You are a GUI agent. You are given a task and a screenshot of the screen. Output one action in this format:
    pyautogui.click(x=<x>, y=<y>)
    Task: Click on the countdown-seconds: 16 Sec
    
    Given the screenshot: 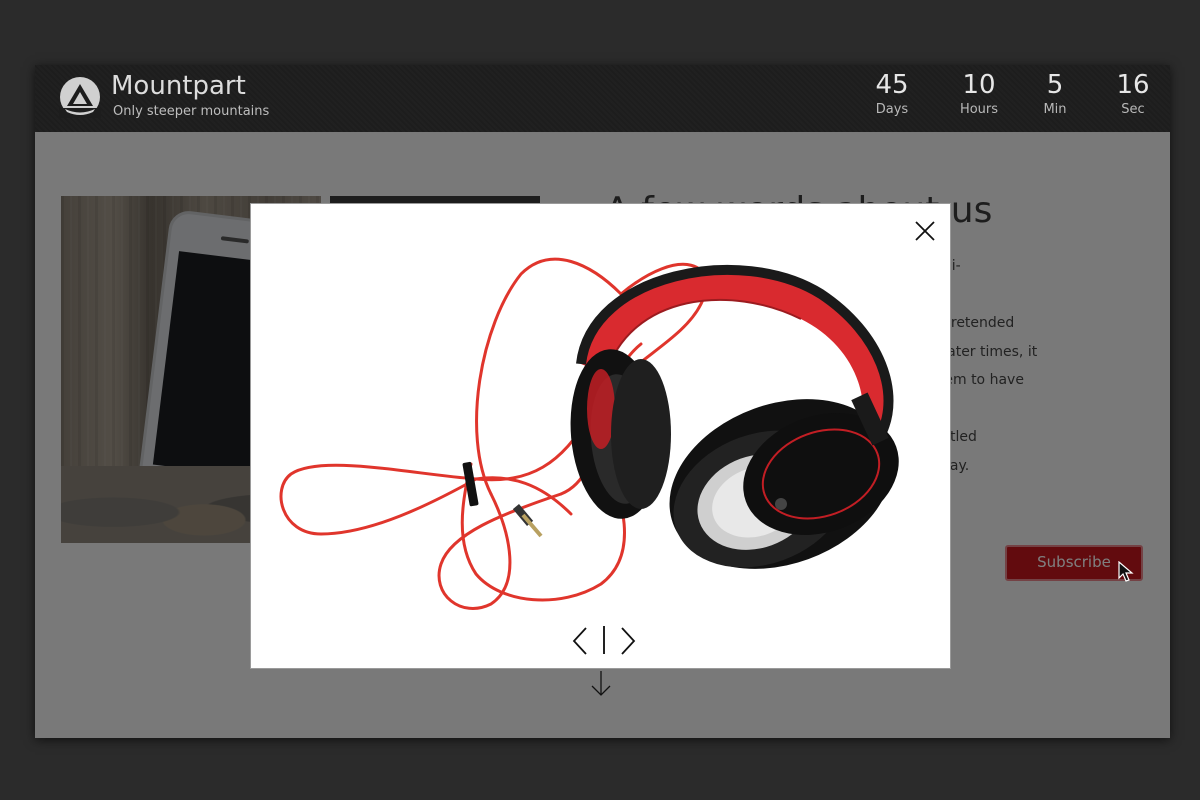 What is the action you would take?
    pyautogui.click(x=1133, y=94)
    